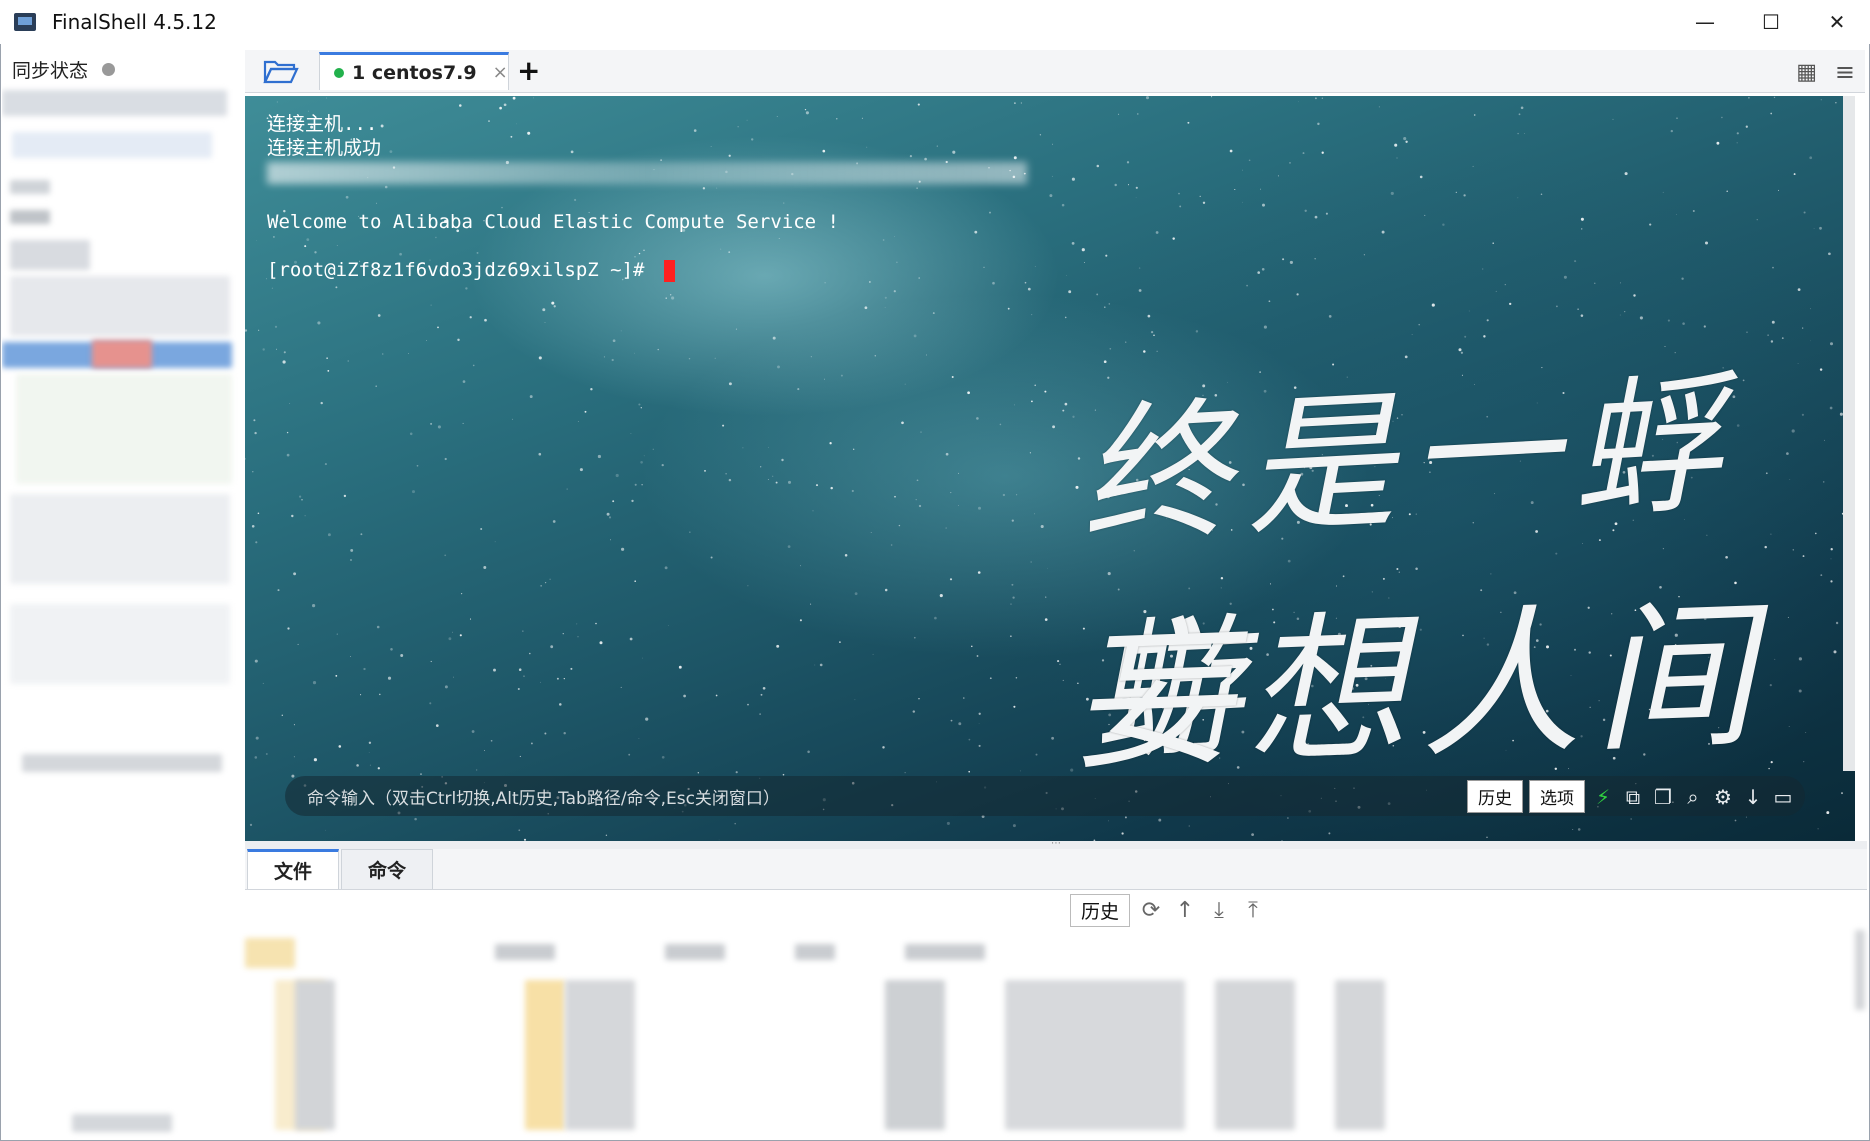  I want to click on blurred-terminal-line, so click(647, 173).